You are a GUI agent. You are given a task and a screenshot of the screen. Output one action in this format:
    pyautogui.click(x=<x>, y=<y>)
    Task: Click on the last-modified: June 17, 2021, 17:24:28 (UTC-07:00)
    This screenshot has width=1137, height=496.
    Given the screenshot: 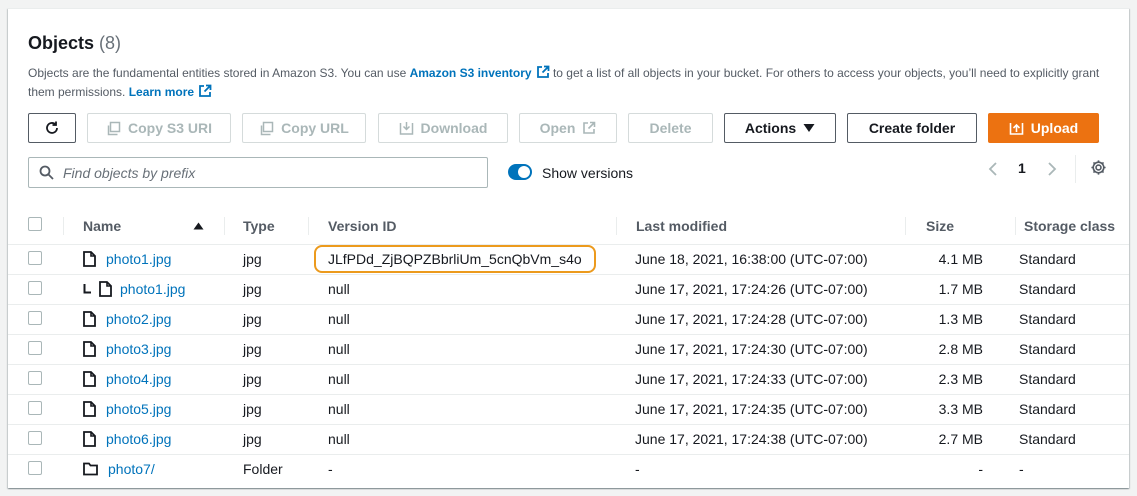 What is the action you would take?
    pyautogui.click(x=760, y=319)
    